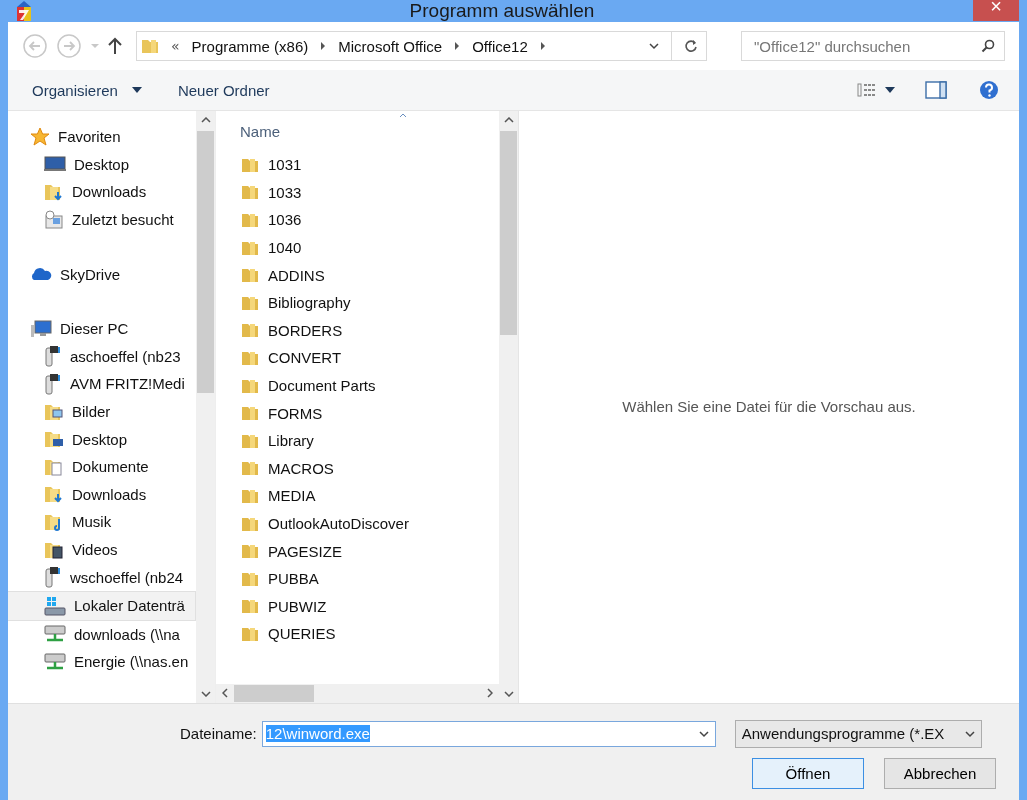 The width and height of the screenshot is (1027, 800). What do you see at coordinates (55, 661) in the screenshot?
I see `network-drive-icon` at bounding box center [55, 661].